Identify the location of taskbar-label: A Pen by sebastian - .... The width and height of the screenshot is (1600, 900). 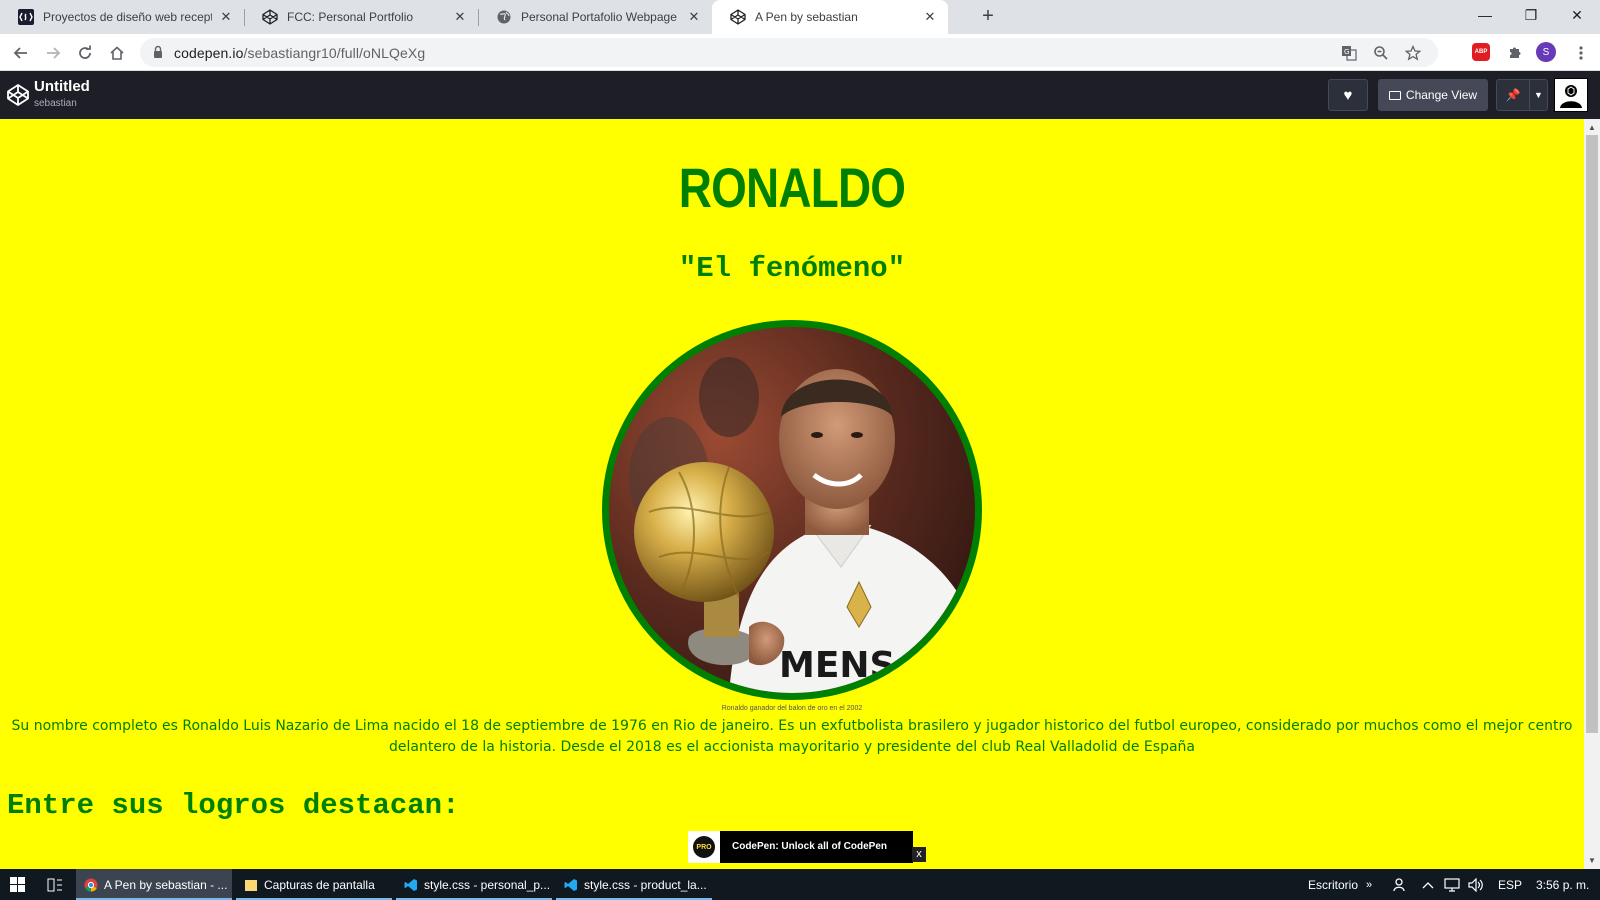
(166, 884).